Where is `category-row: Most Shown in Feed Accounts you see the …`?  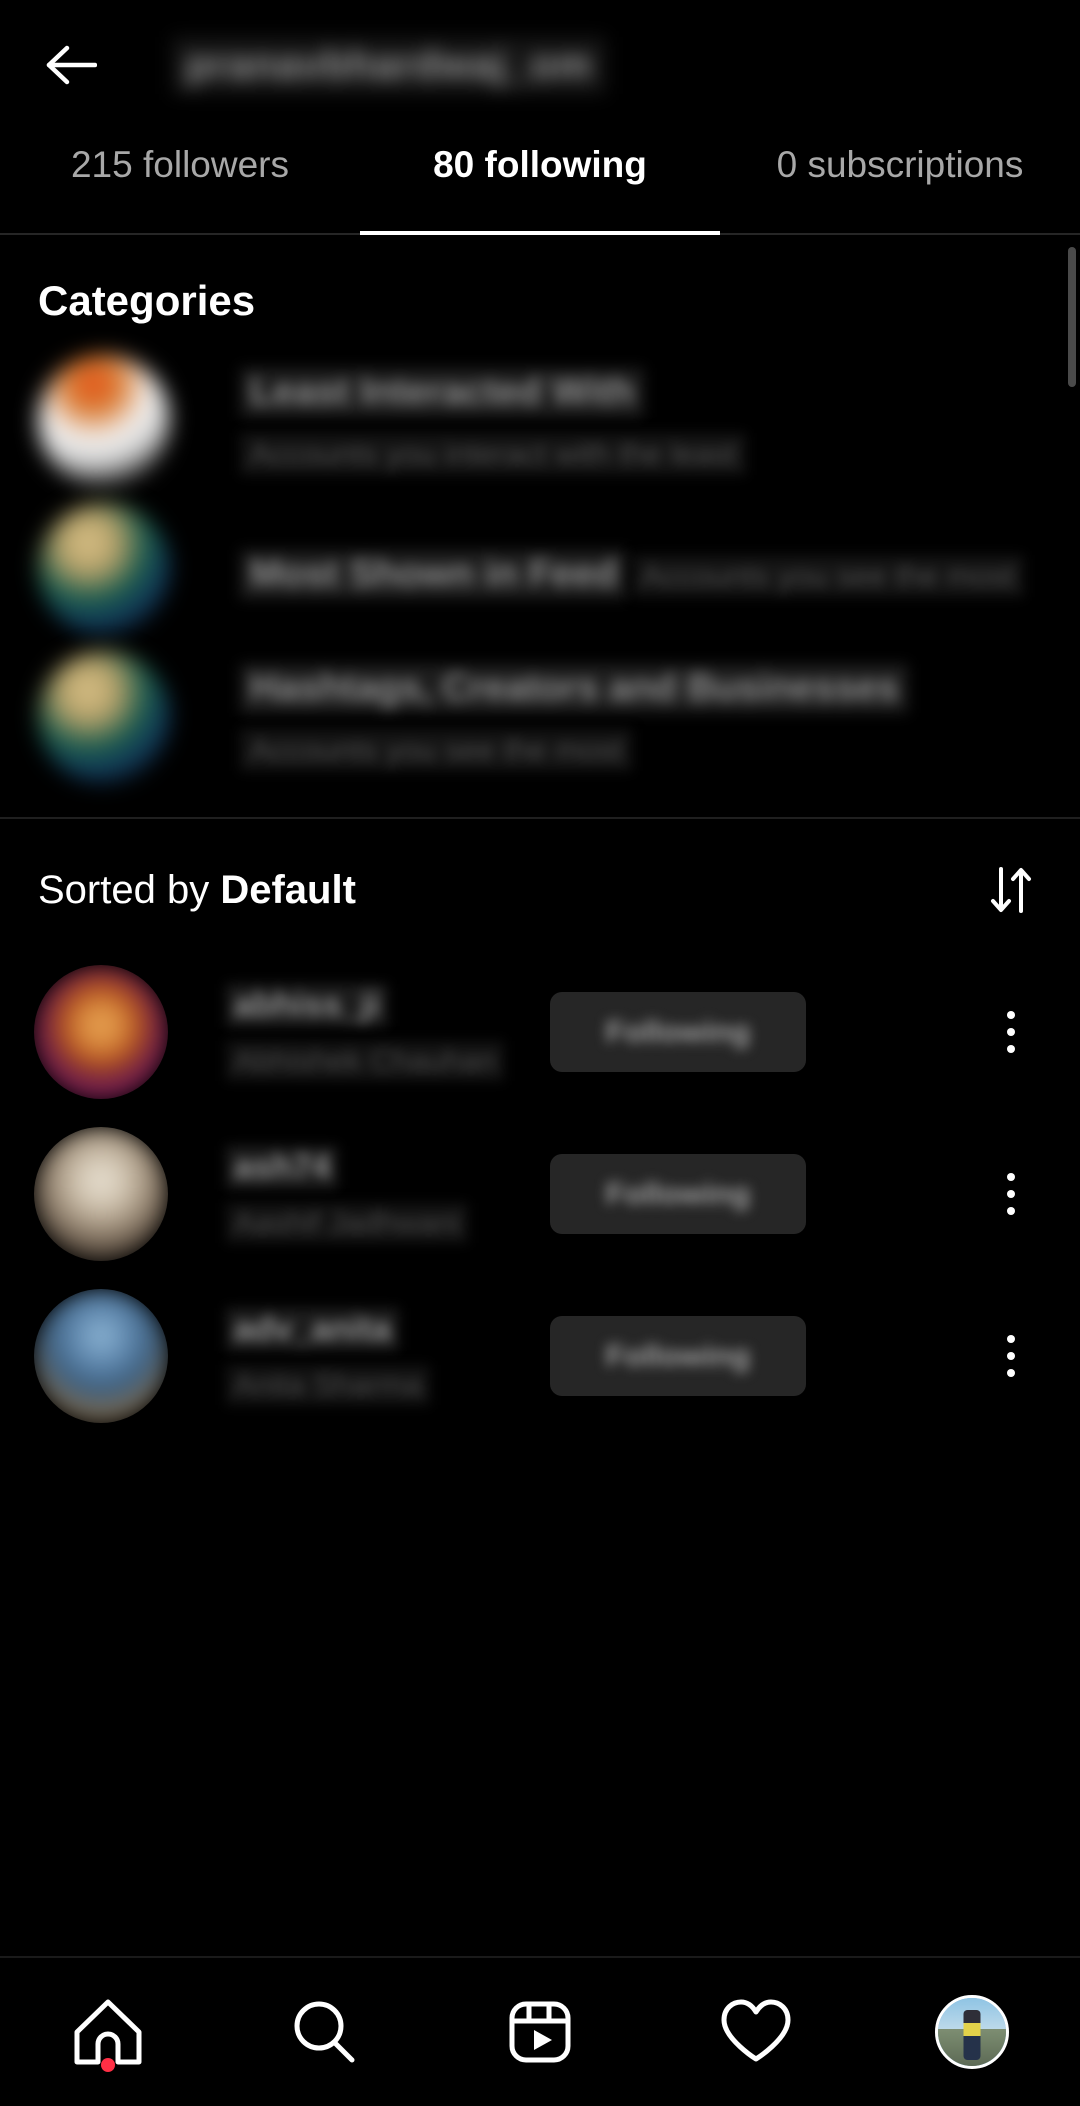 category-row: Most Shown in Feed Accounts you see the … is located at coordinates (540, 569).